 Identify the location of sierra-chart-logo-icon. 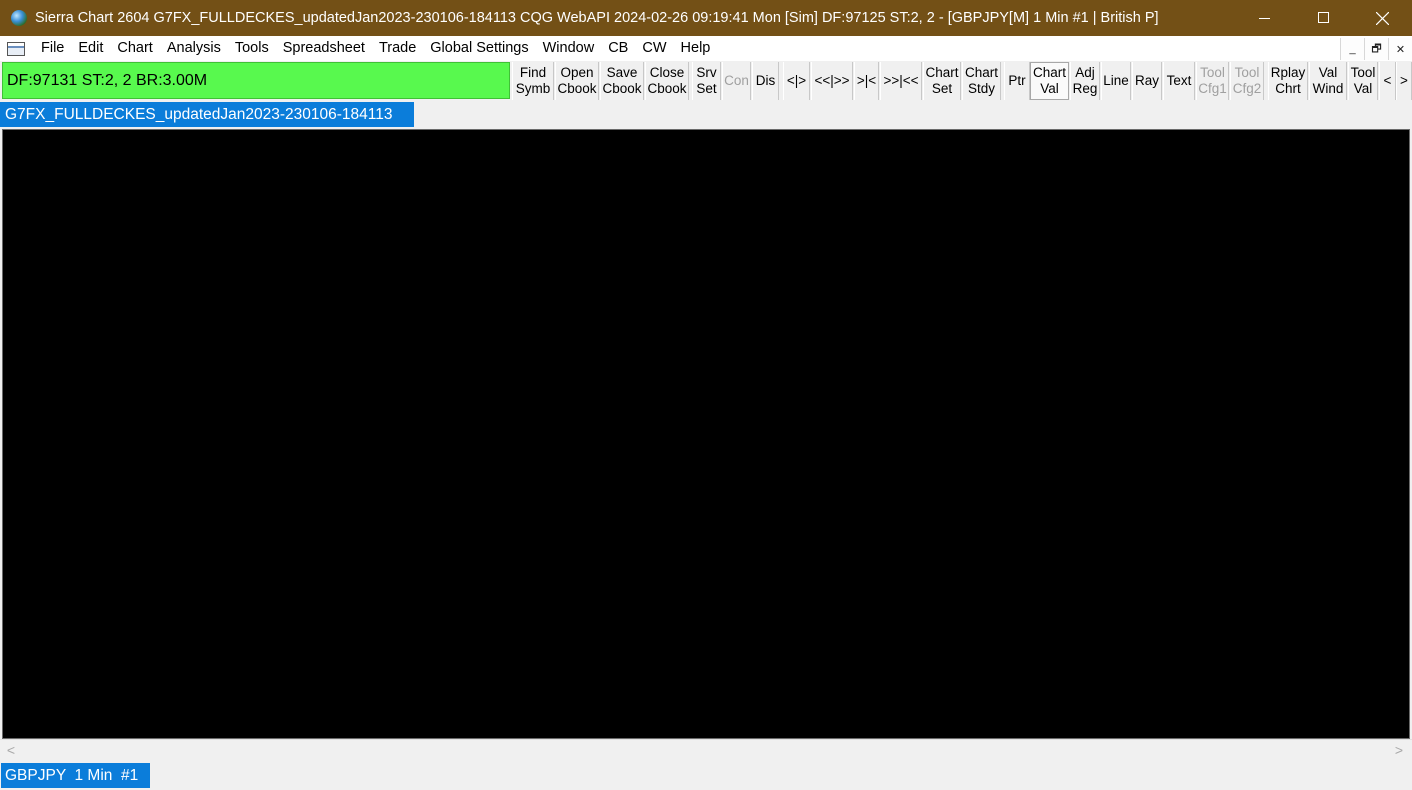
(19, 18).